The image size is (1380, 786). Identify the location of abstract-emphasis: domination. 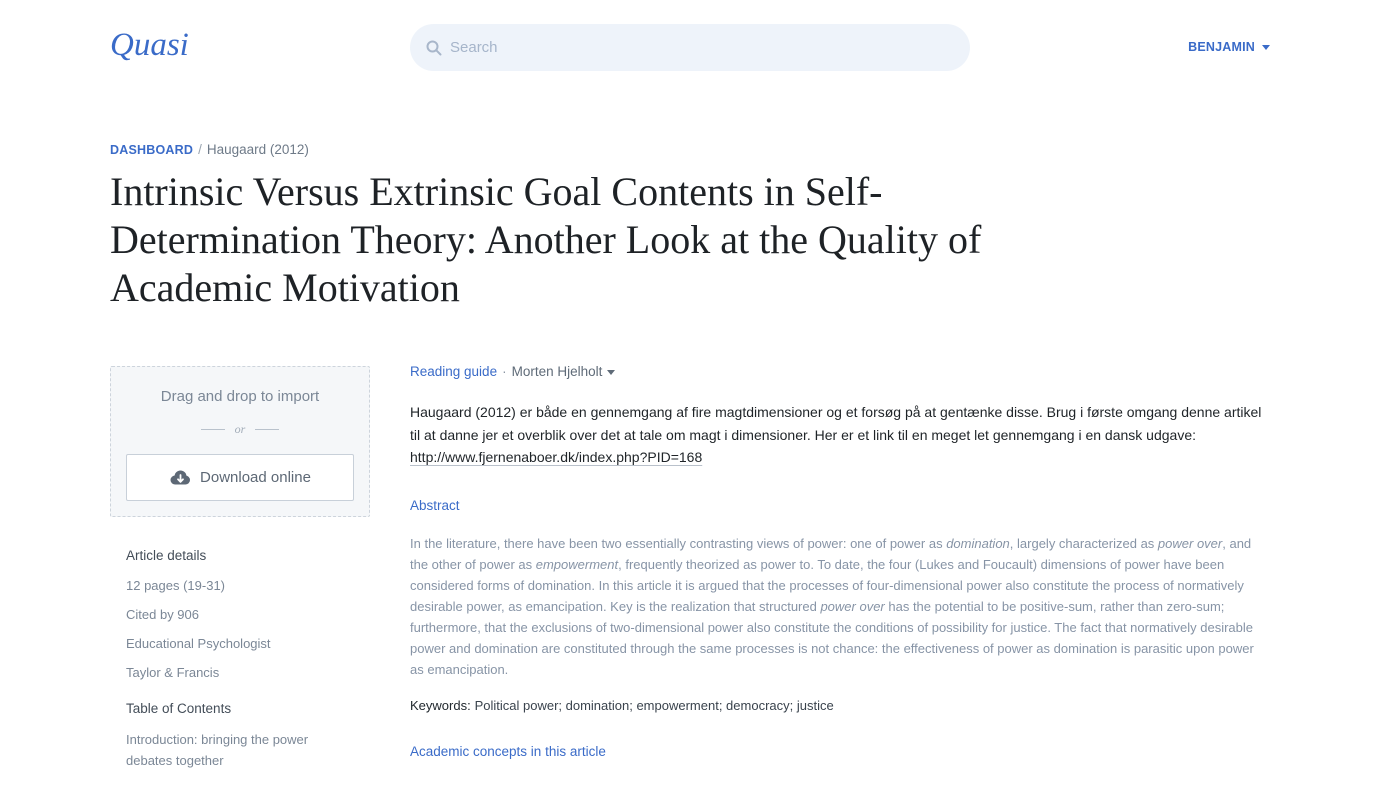
(978, 543).